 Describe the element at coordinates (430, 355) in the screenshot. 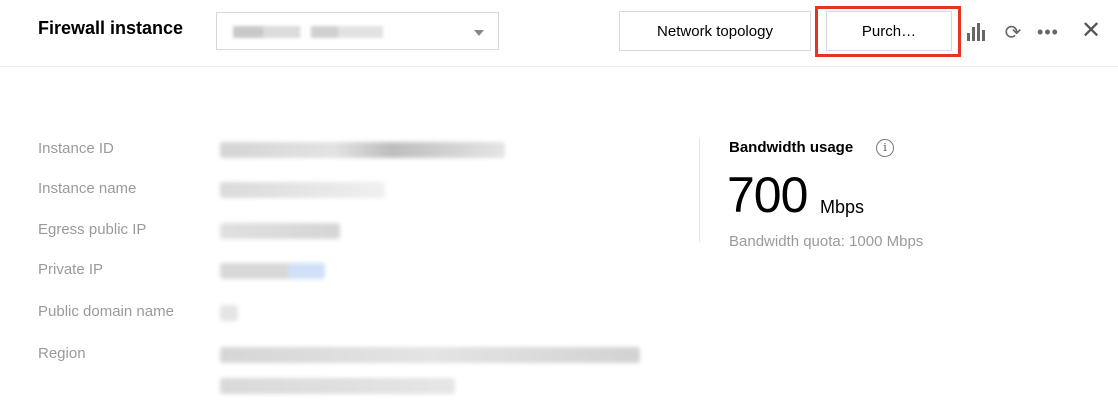

I see `region-value-redacted-line1` at that location.